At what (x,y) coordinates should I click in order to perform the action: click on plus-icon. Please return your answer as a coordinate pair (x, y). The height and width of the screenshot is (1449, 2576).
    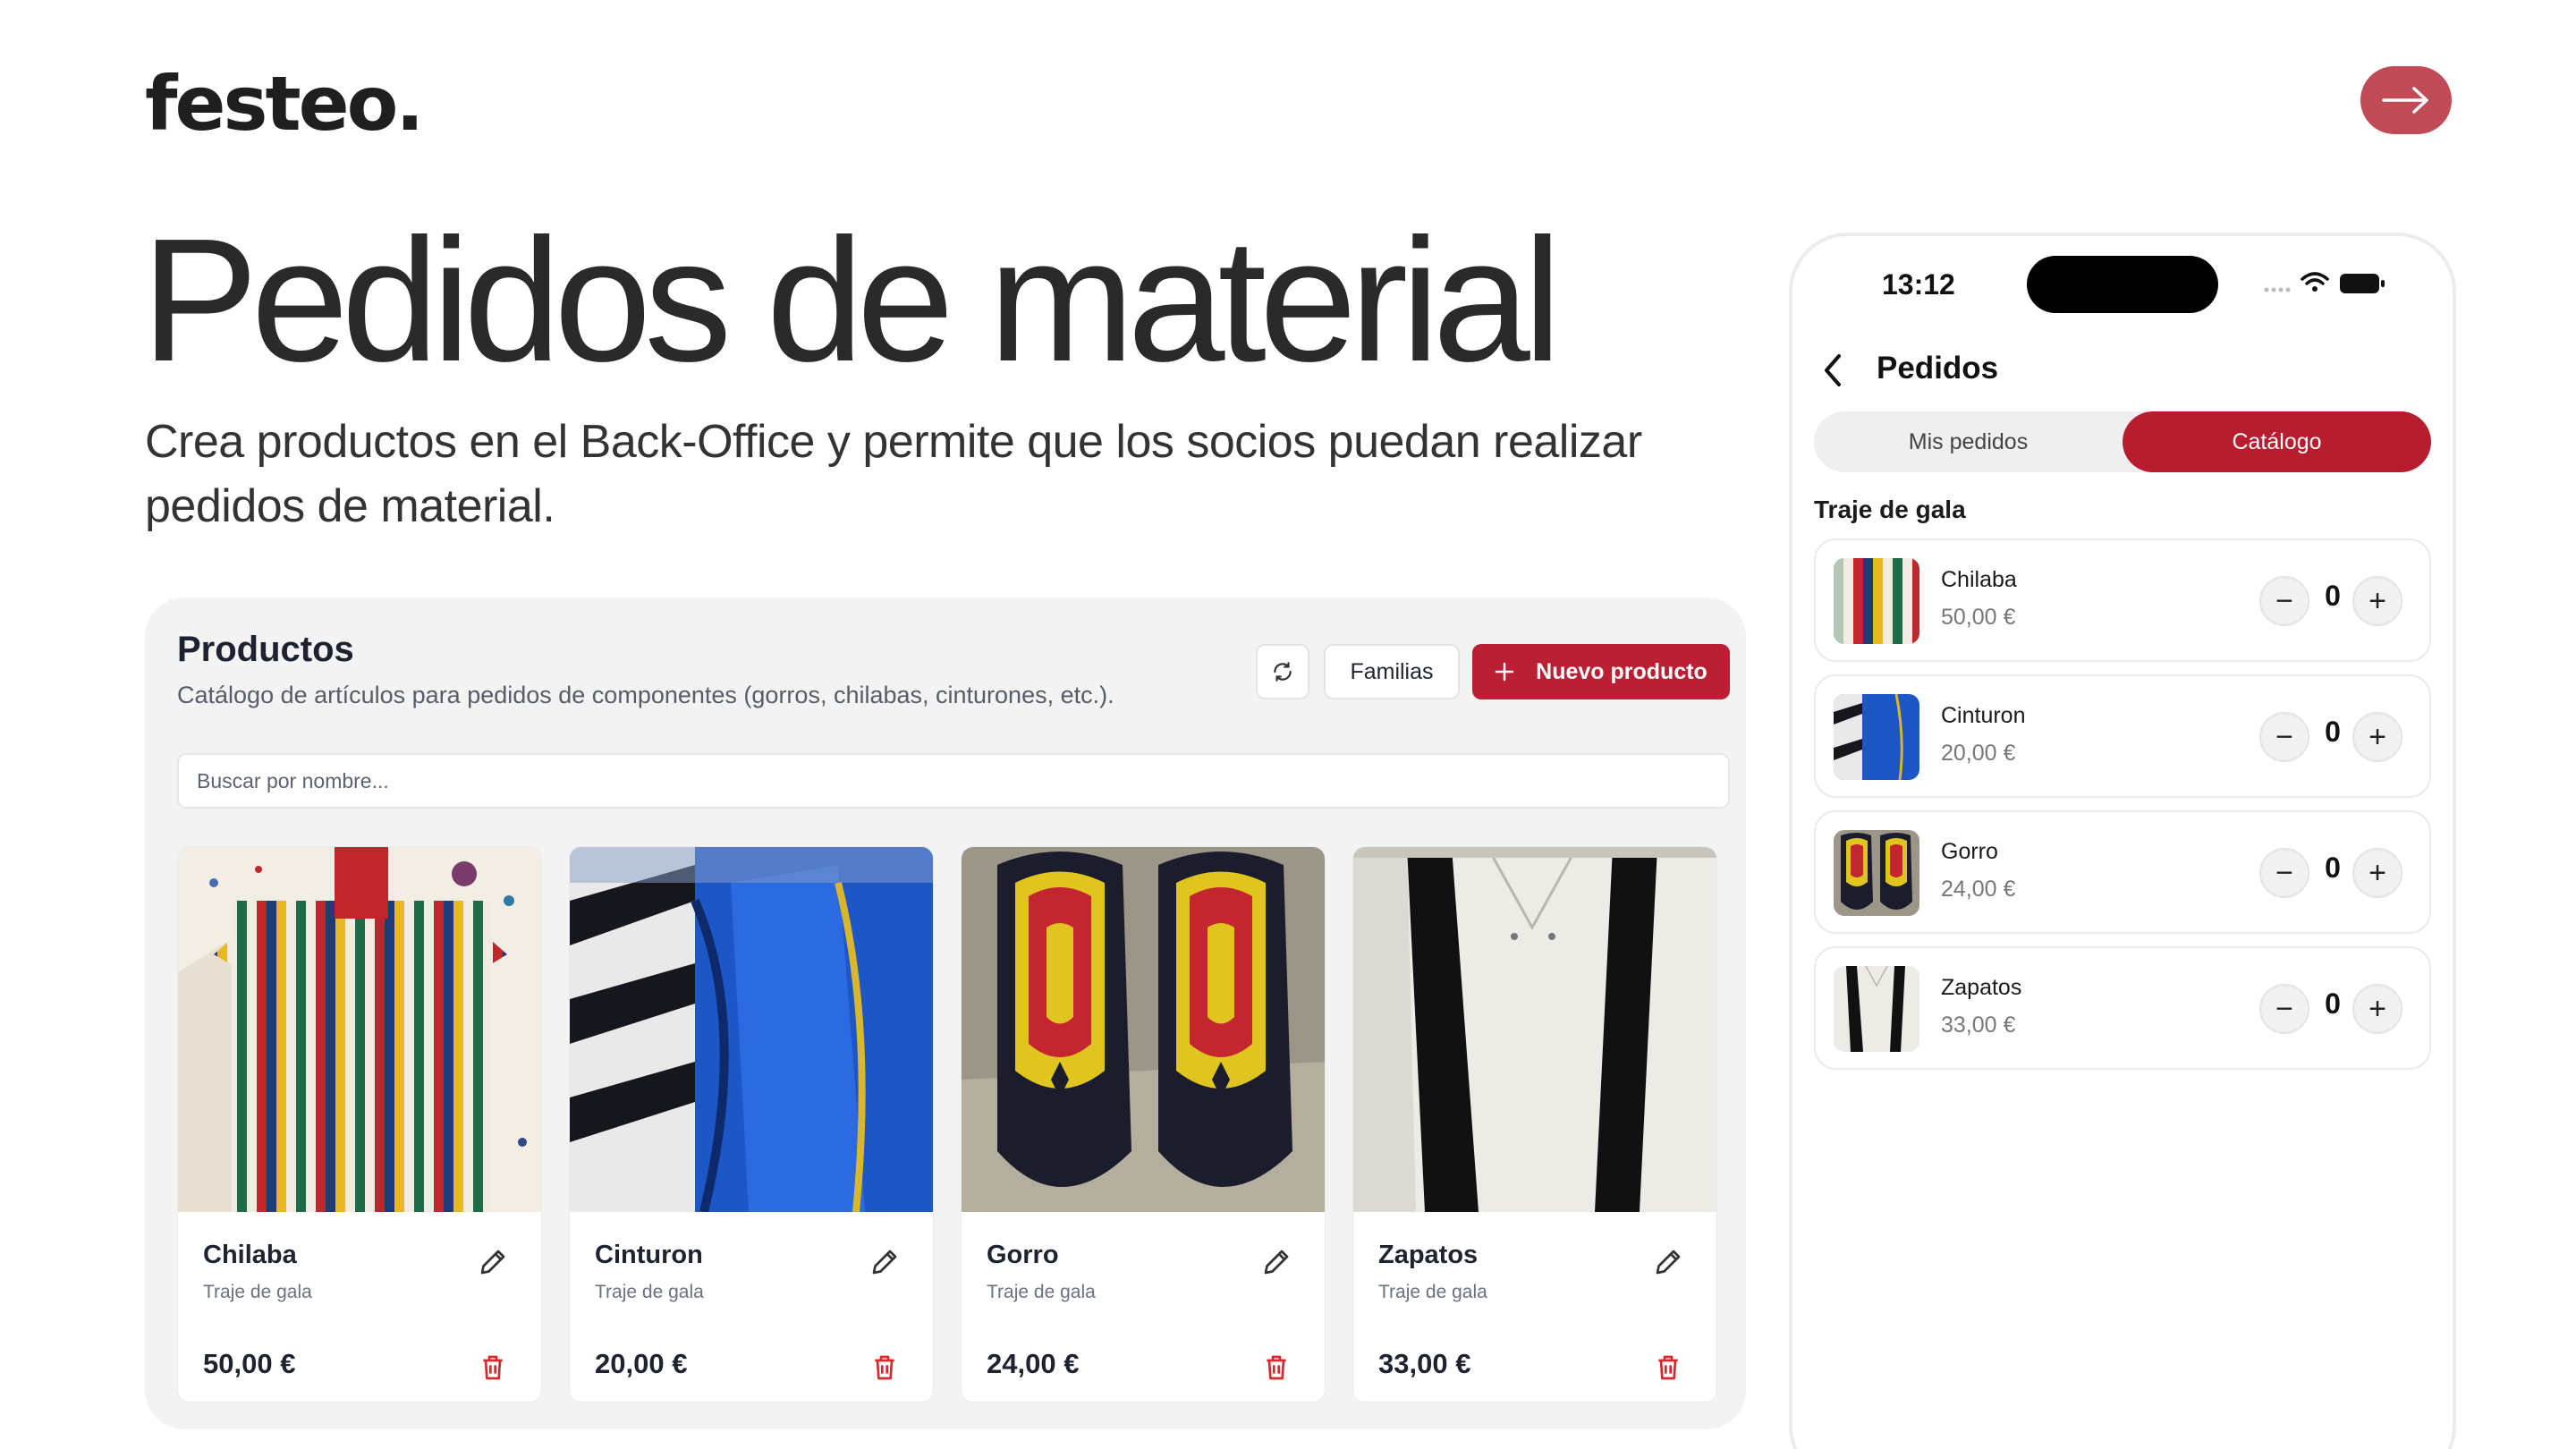
    Looking at the image, I should click on (1504, 672).